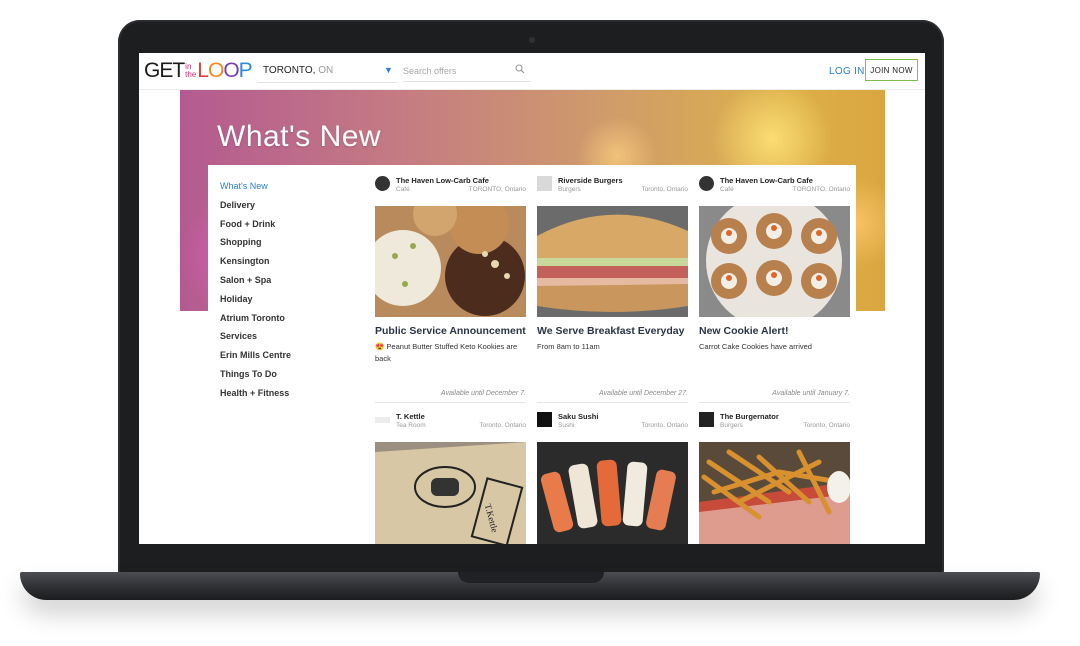 This screenshot has width=1080, height=646. I want to click on offer-availability: Available until December 7., so click(483, 393).